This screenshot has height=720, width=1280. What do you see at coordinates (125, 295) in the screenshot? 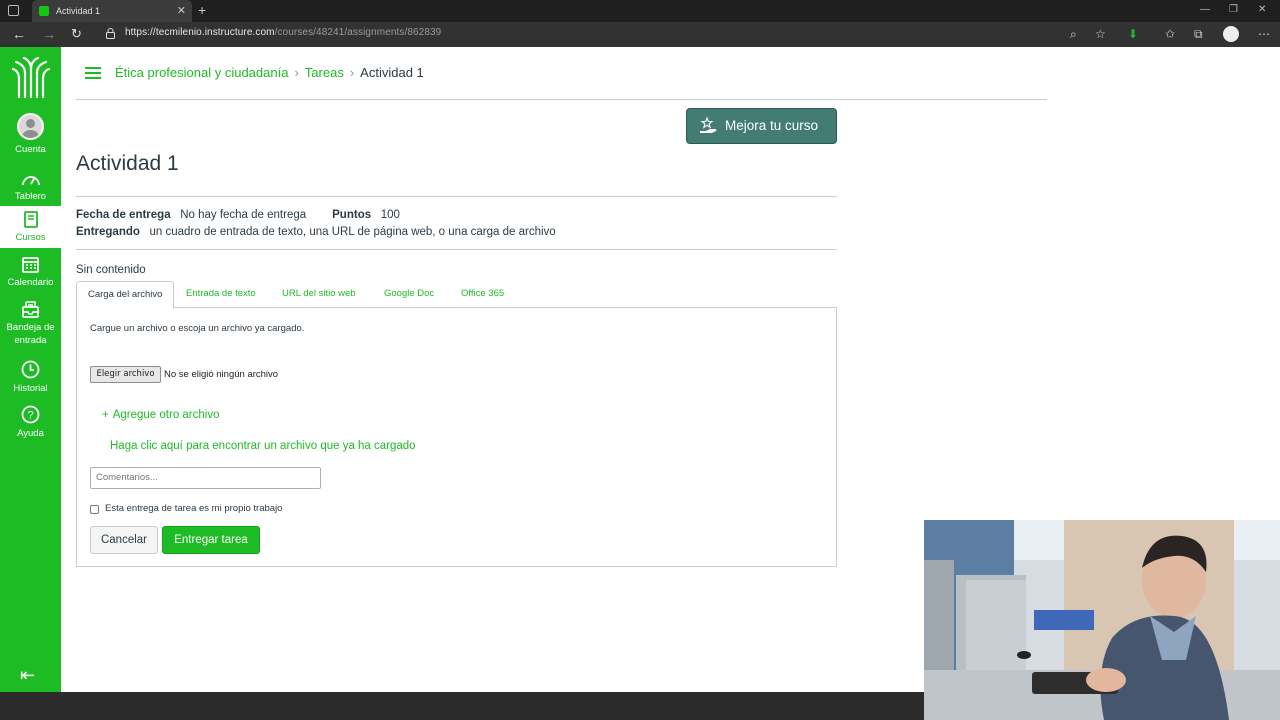
I see `tab-file-upload: Carga del archivo` at bounding box center [125, 295].